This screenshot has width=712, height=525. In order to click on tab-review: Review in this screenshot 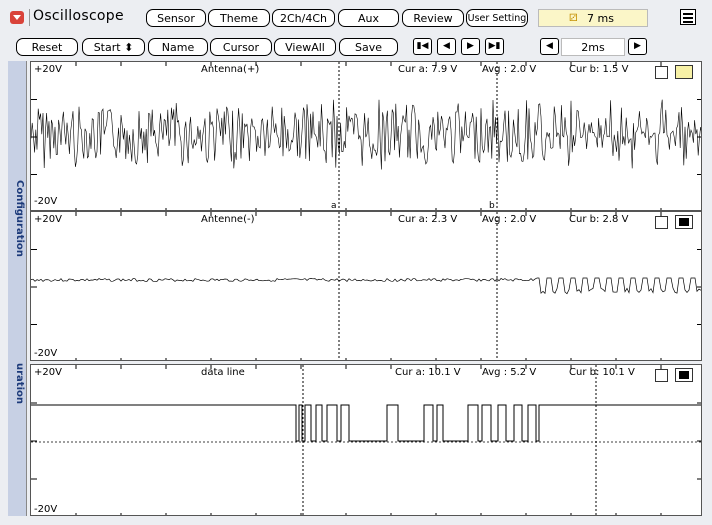, I will do `click(433, 18)`.